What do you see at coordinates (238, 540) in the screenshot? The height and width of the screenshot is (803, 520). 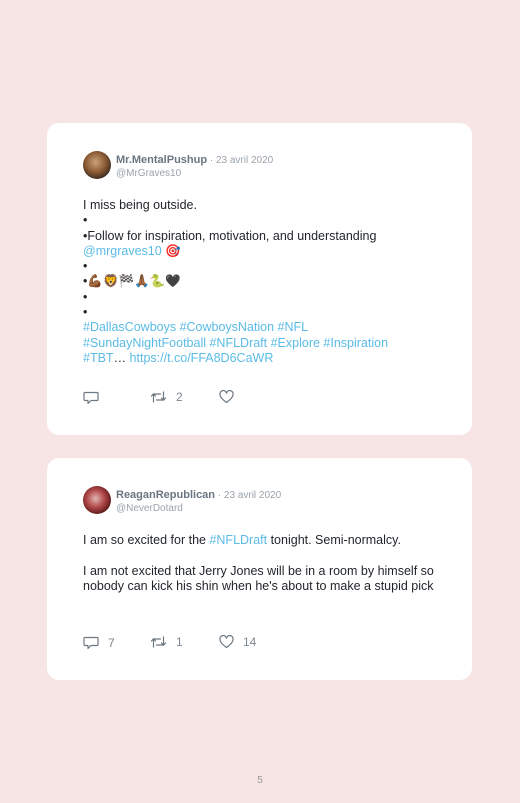 I see `hashtag-link: #NFLDraft` at bounding box center [238, 540].